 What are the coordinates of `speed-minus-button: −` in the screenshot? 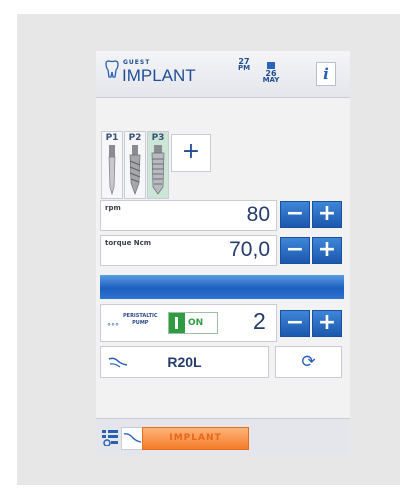 It's located at (295, 214).